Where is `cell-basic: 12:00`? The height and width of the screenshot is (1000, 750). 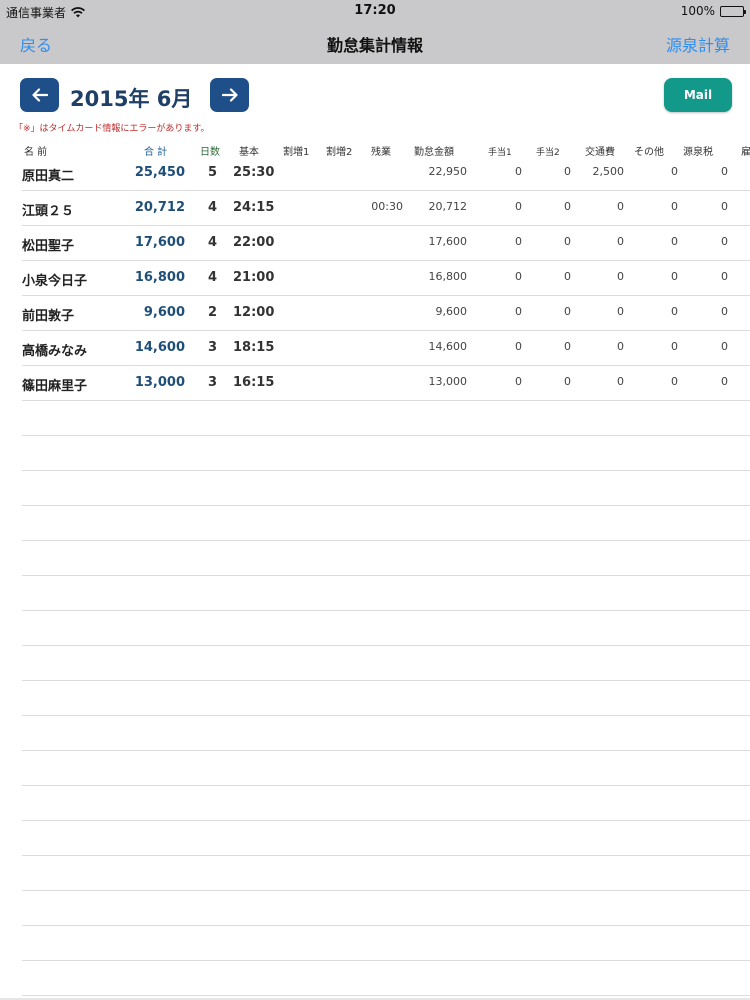 cell-basic: 12:00 is located at coordinates (254, 312).